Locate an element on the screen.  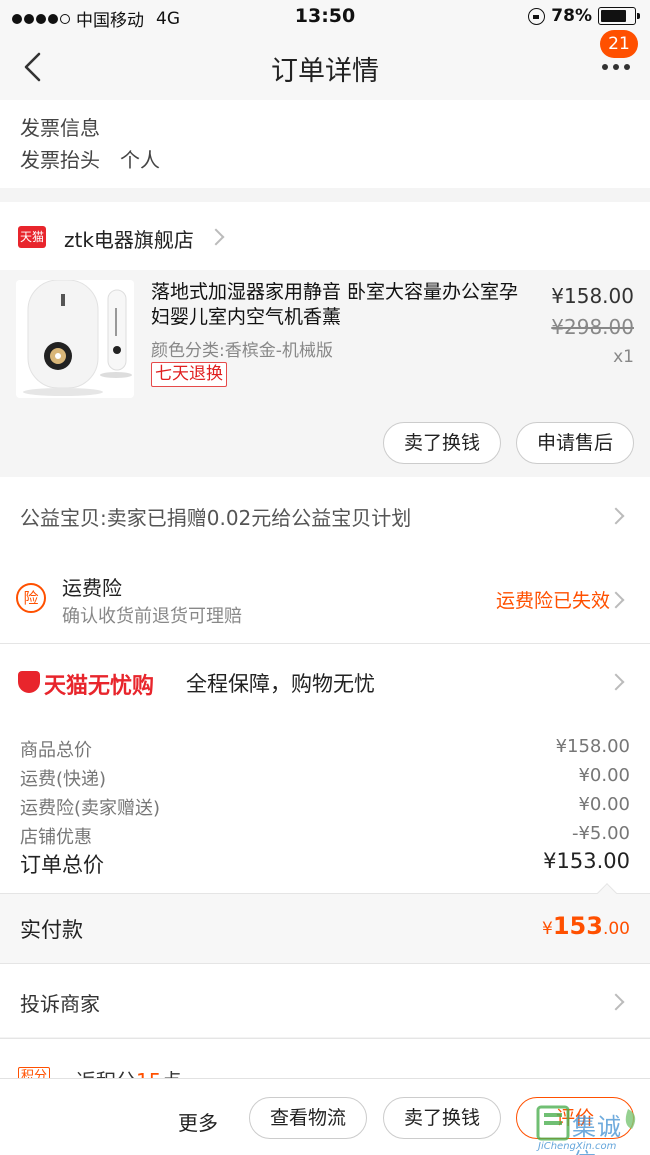
paid-currency: ¥ is located at coordinates (547, 929).